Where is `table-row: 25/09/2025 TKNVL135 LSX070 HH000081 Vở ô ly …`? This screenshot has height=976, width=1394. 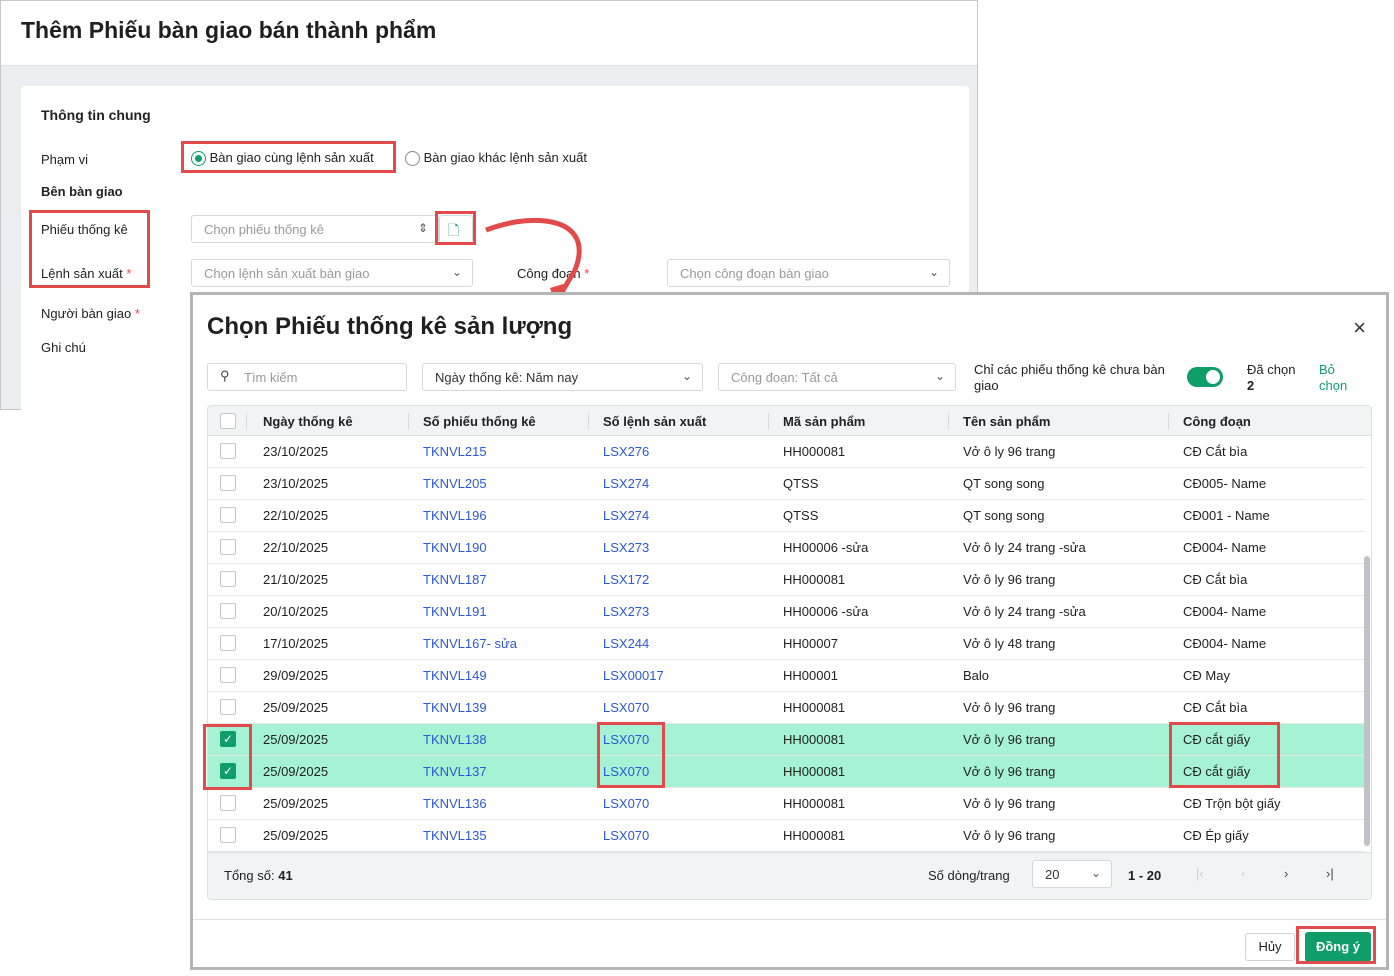 table-row: 25/09/2025 TKNVL135 LSX070 HH000081 Vở ô ly … is located at coordinates (786, 836).